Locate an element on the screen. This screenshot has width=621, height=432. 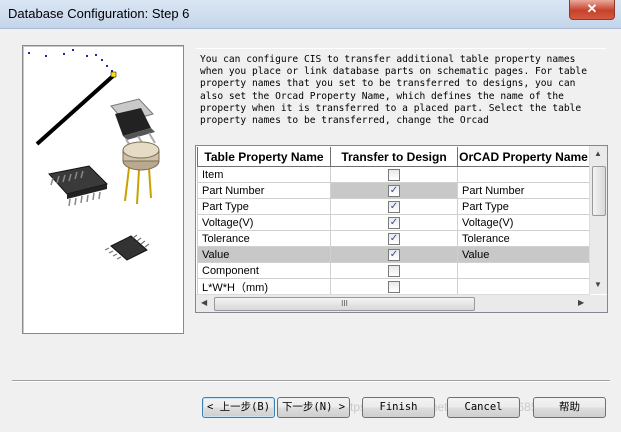
property-name-cell: Tolerance is located at coordinates (264, 238).